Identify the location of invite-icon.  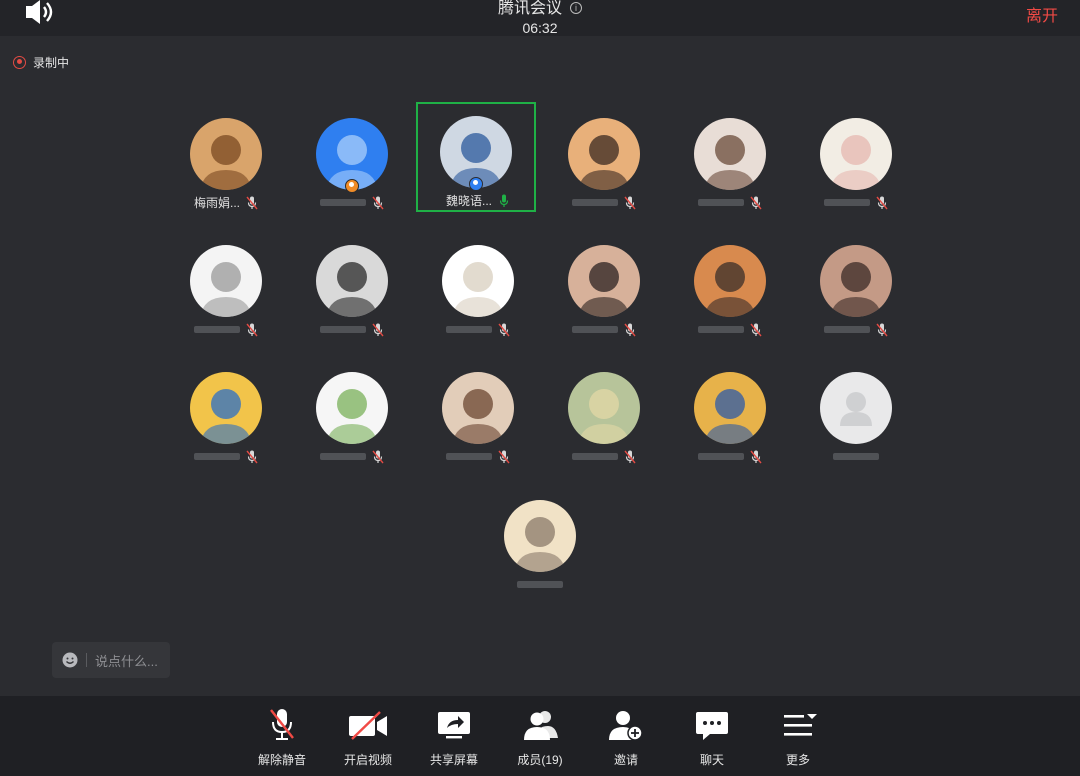
(626, 726).